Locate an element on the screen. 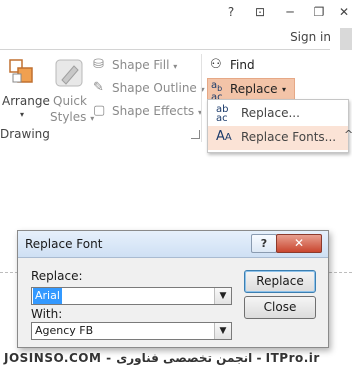 The width and height of the screenshot is (352, 379). shape-effects-button: ▢ Shape Effects ▾ is located at coordinates (148, 112).